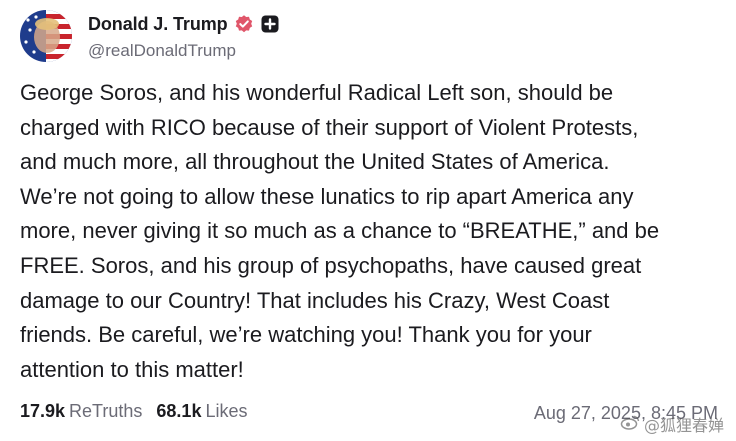  I want to click on retruths-label: ReTruths, so click(106, 411).